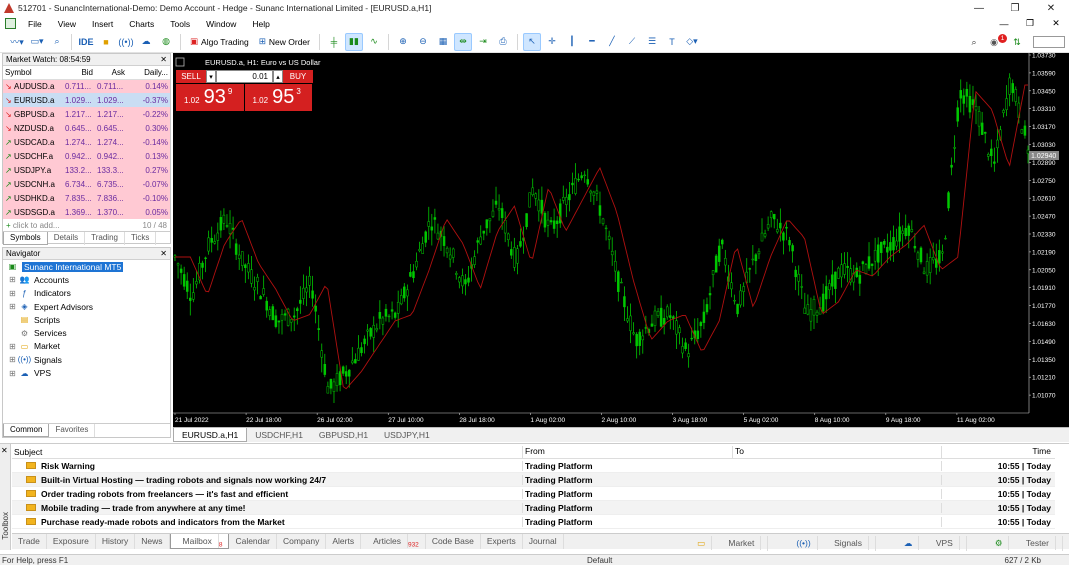  Describe the element at coordinates (998, 452) in the screenshot. I see `col-time: Time` at that location.